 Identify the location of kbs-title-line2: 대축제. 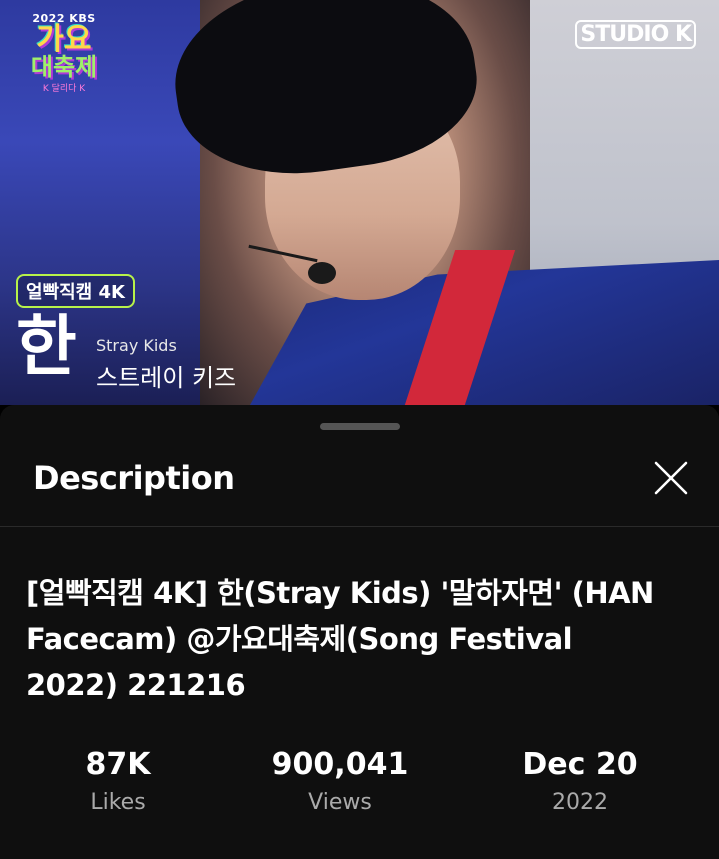
(64, 67).